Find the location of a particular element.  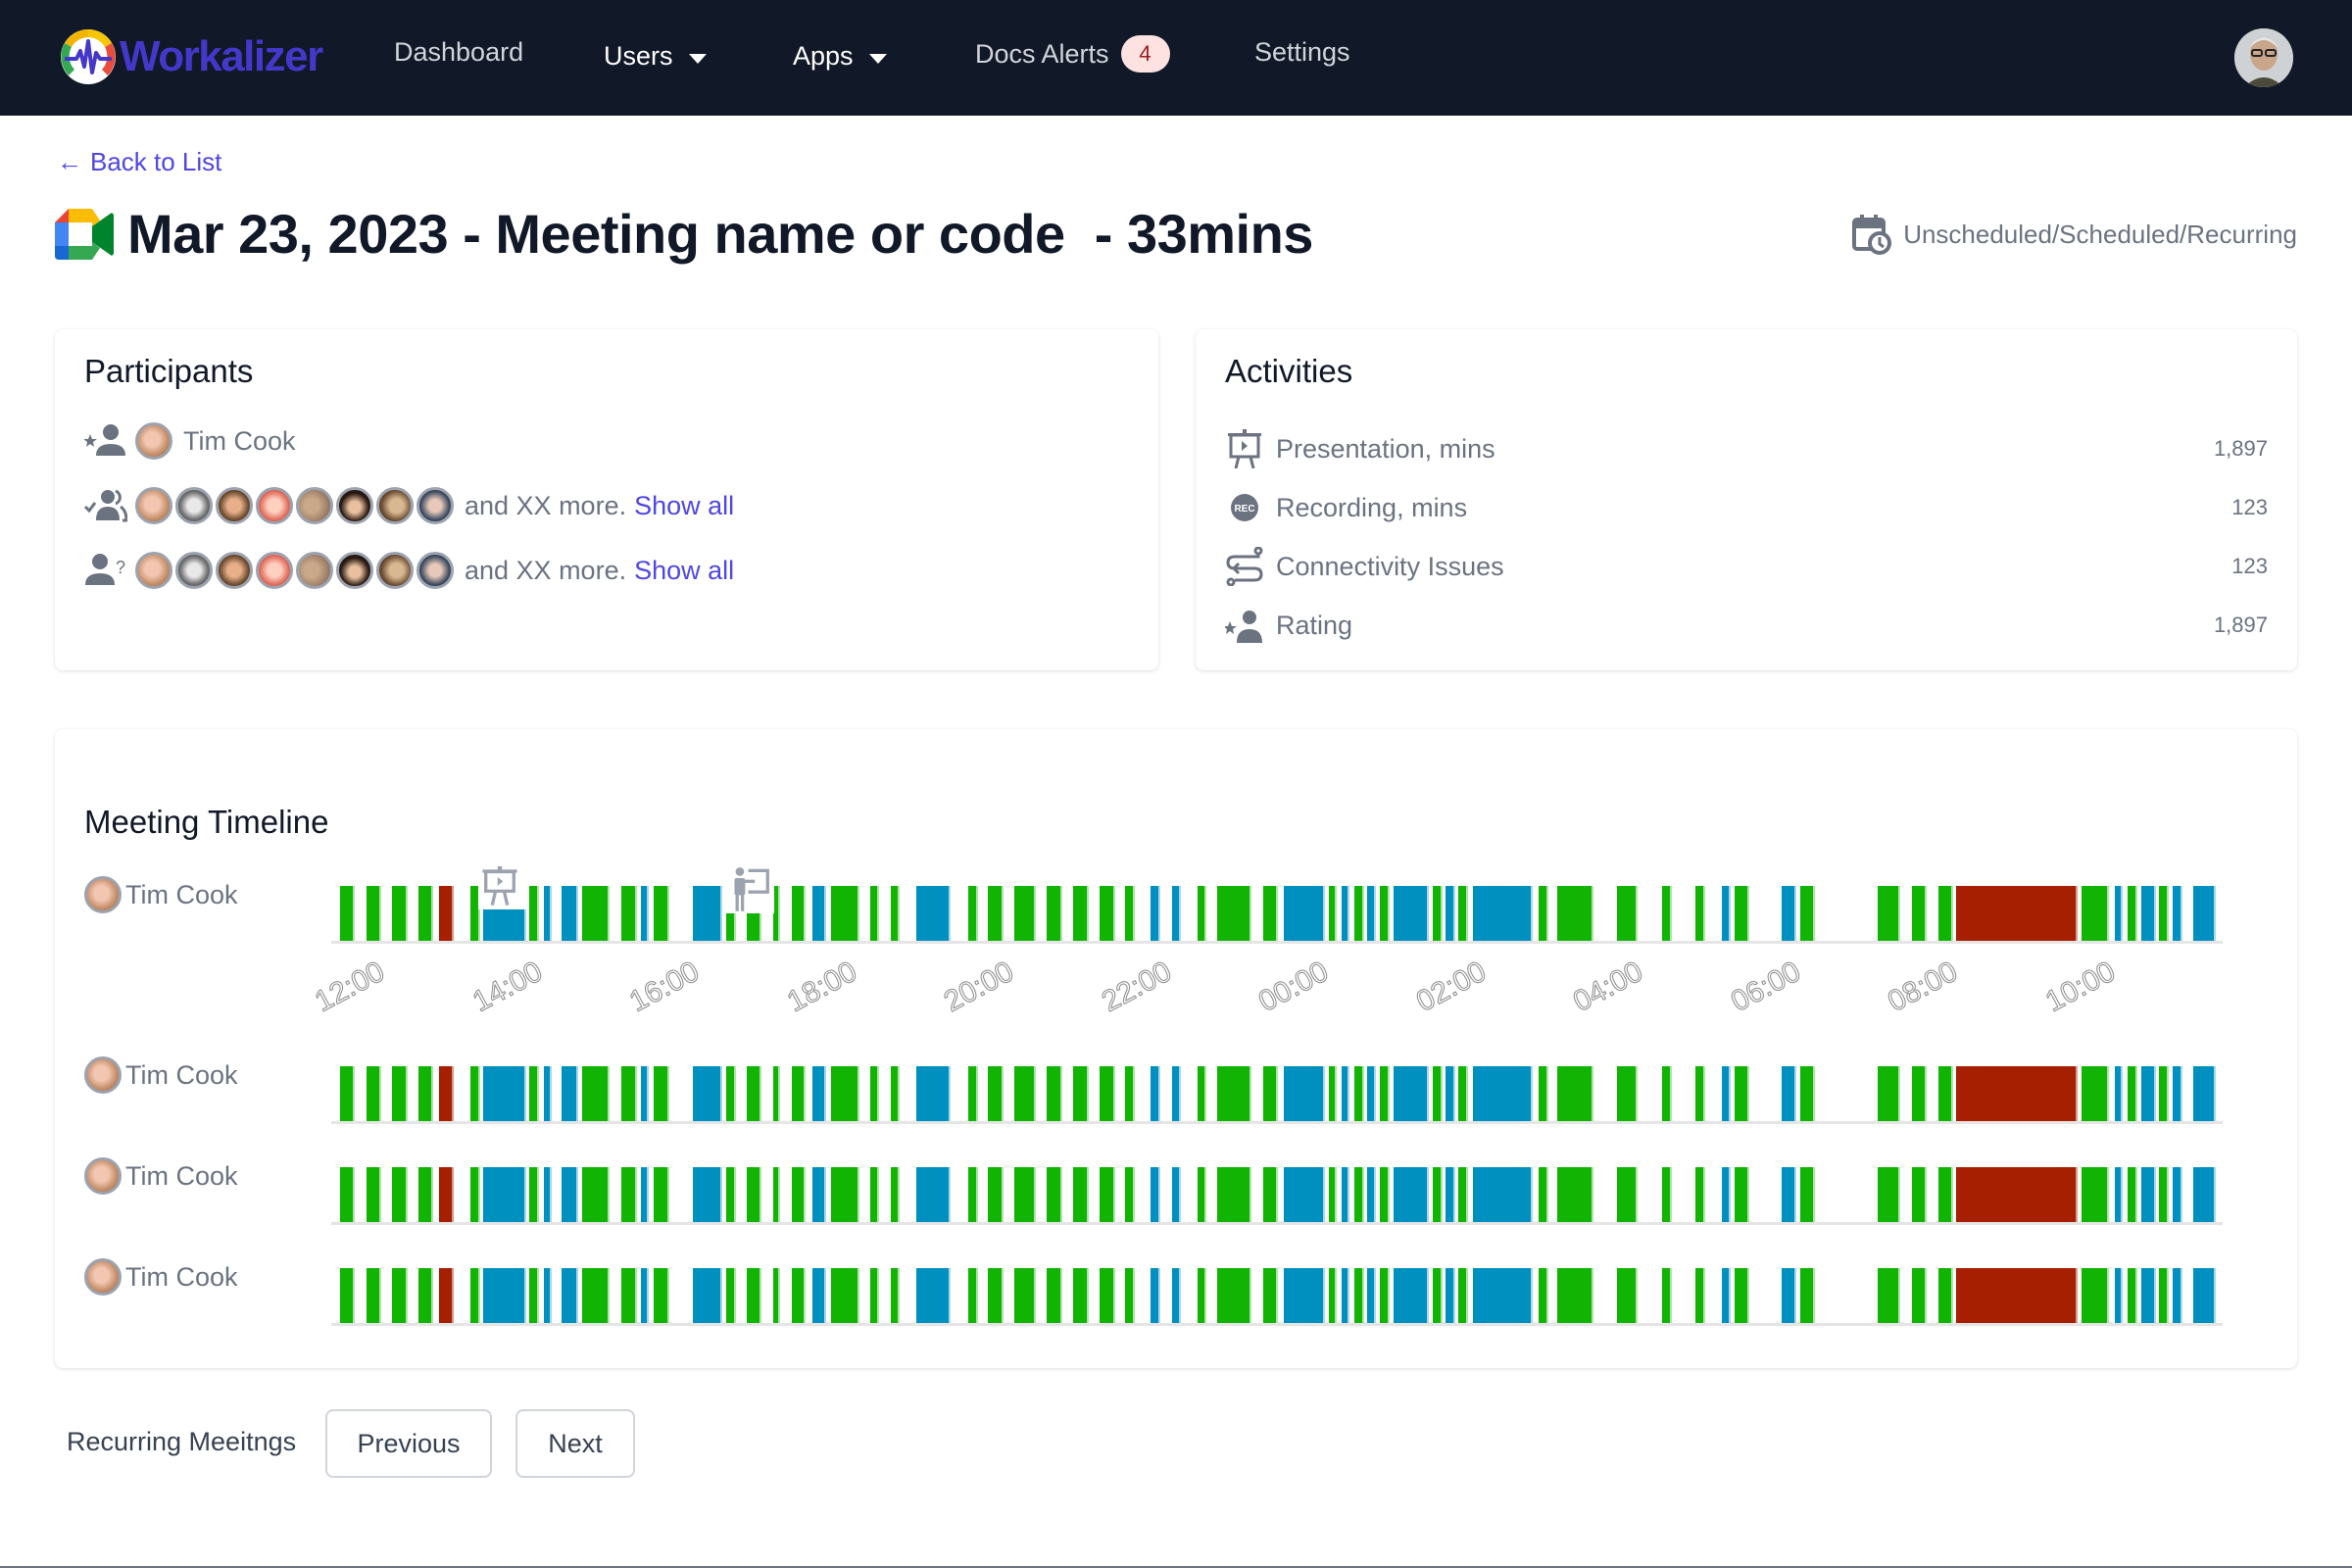

timeline-track is located at coordinates (1277, 1095).